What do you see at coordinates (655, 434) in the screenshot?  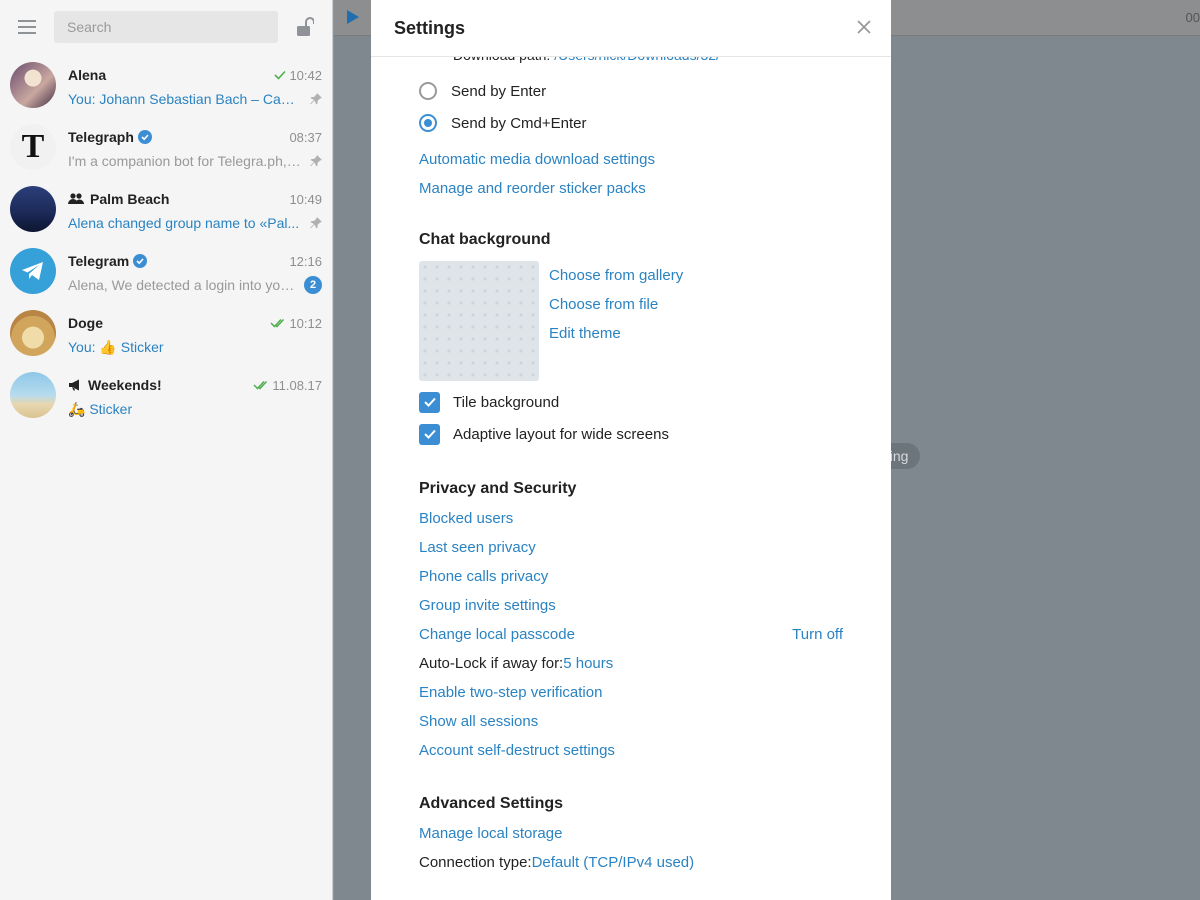 I see `adaptive-layout-option: Adaptive layout for wide screens` at bounding box center [655, 434].